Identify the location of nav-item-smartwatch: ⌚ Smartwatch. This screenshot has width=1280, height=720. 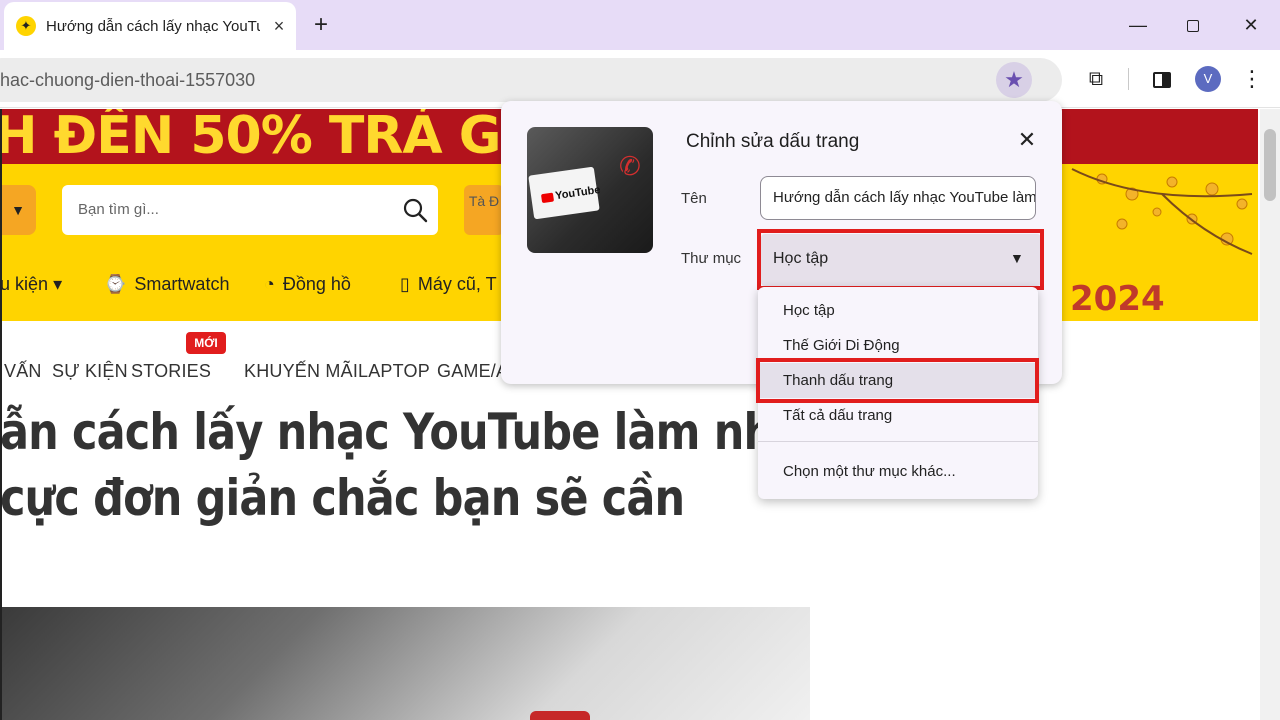
(166, 284).